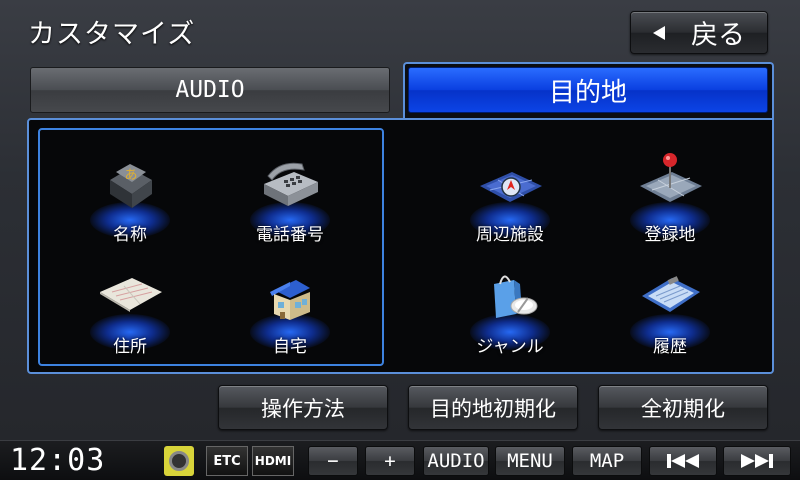 This screenshot has height=480, width=800. Describe the element at coordinates (607, 461) in the screenshot. I see `map-button: MAP` at that location.